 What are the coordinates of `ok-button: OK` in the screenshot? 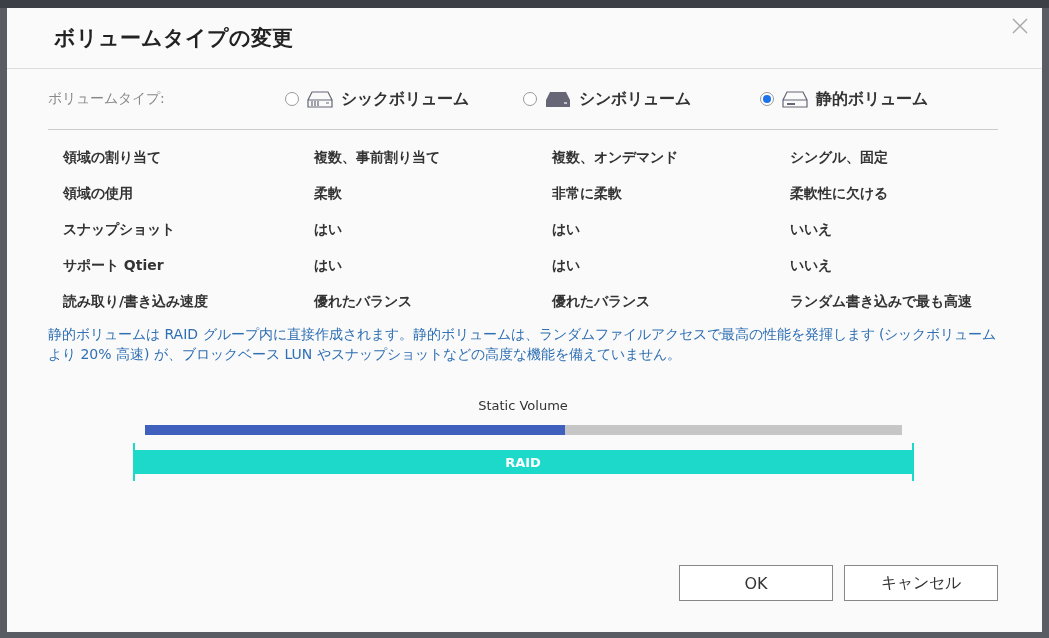 It's located at (756, 583).